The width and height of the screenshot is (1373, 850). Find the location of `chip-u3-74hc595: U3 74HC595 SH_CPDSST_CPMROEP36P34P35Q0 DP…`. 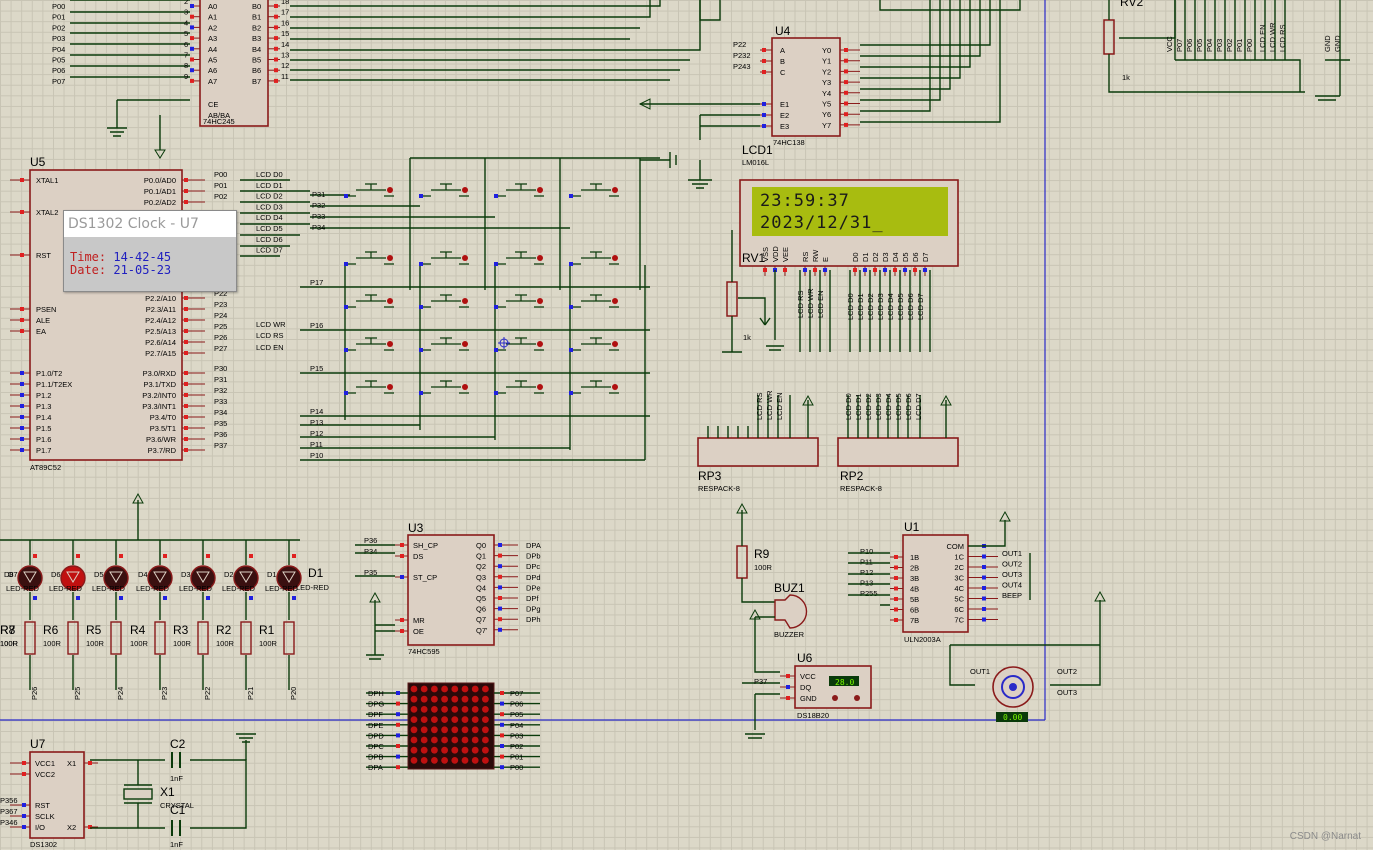

chip-u3-74hc595: U3 74HC595 SH_CPDSST_CPMROEP36P34P35Q0 DP… is located at coordinates (452, 588).